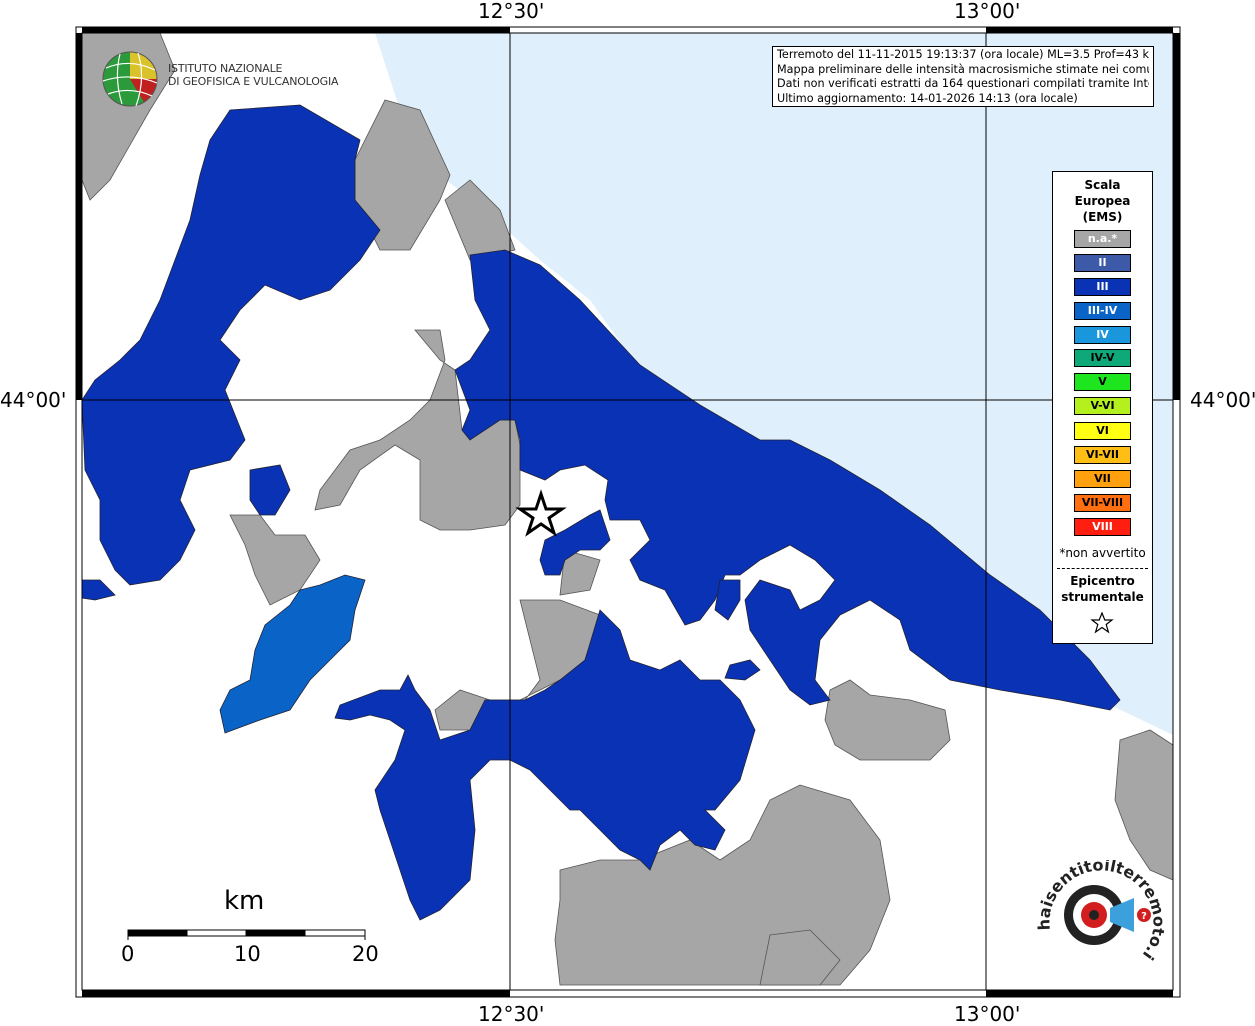 This screenshot has width=1255, height=1026. What do you see at coordinates (511, 1014) in the screenshot?
I see `lon-label-bottom-left: 12°30'` at bounding box center [511, 1014].